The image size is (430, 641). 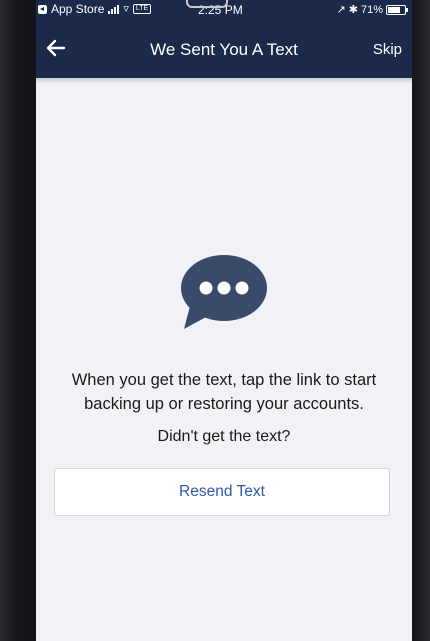 What do you see at coordinates (42, 9) in the screenshot?
I see `back-to-app-icon` at bounding box center [42, 9].